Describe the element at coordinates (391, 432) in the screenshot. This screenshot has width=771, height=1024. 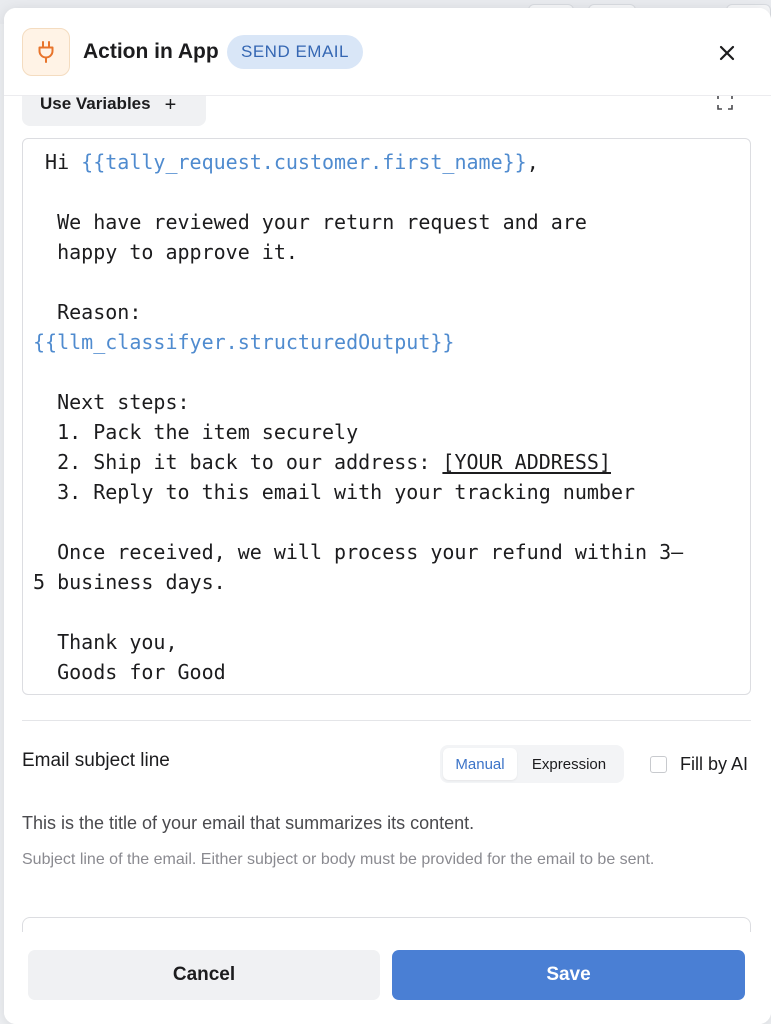
I see `email-body-line: 1. Pack the item securely` at that location.